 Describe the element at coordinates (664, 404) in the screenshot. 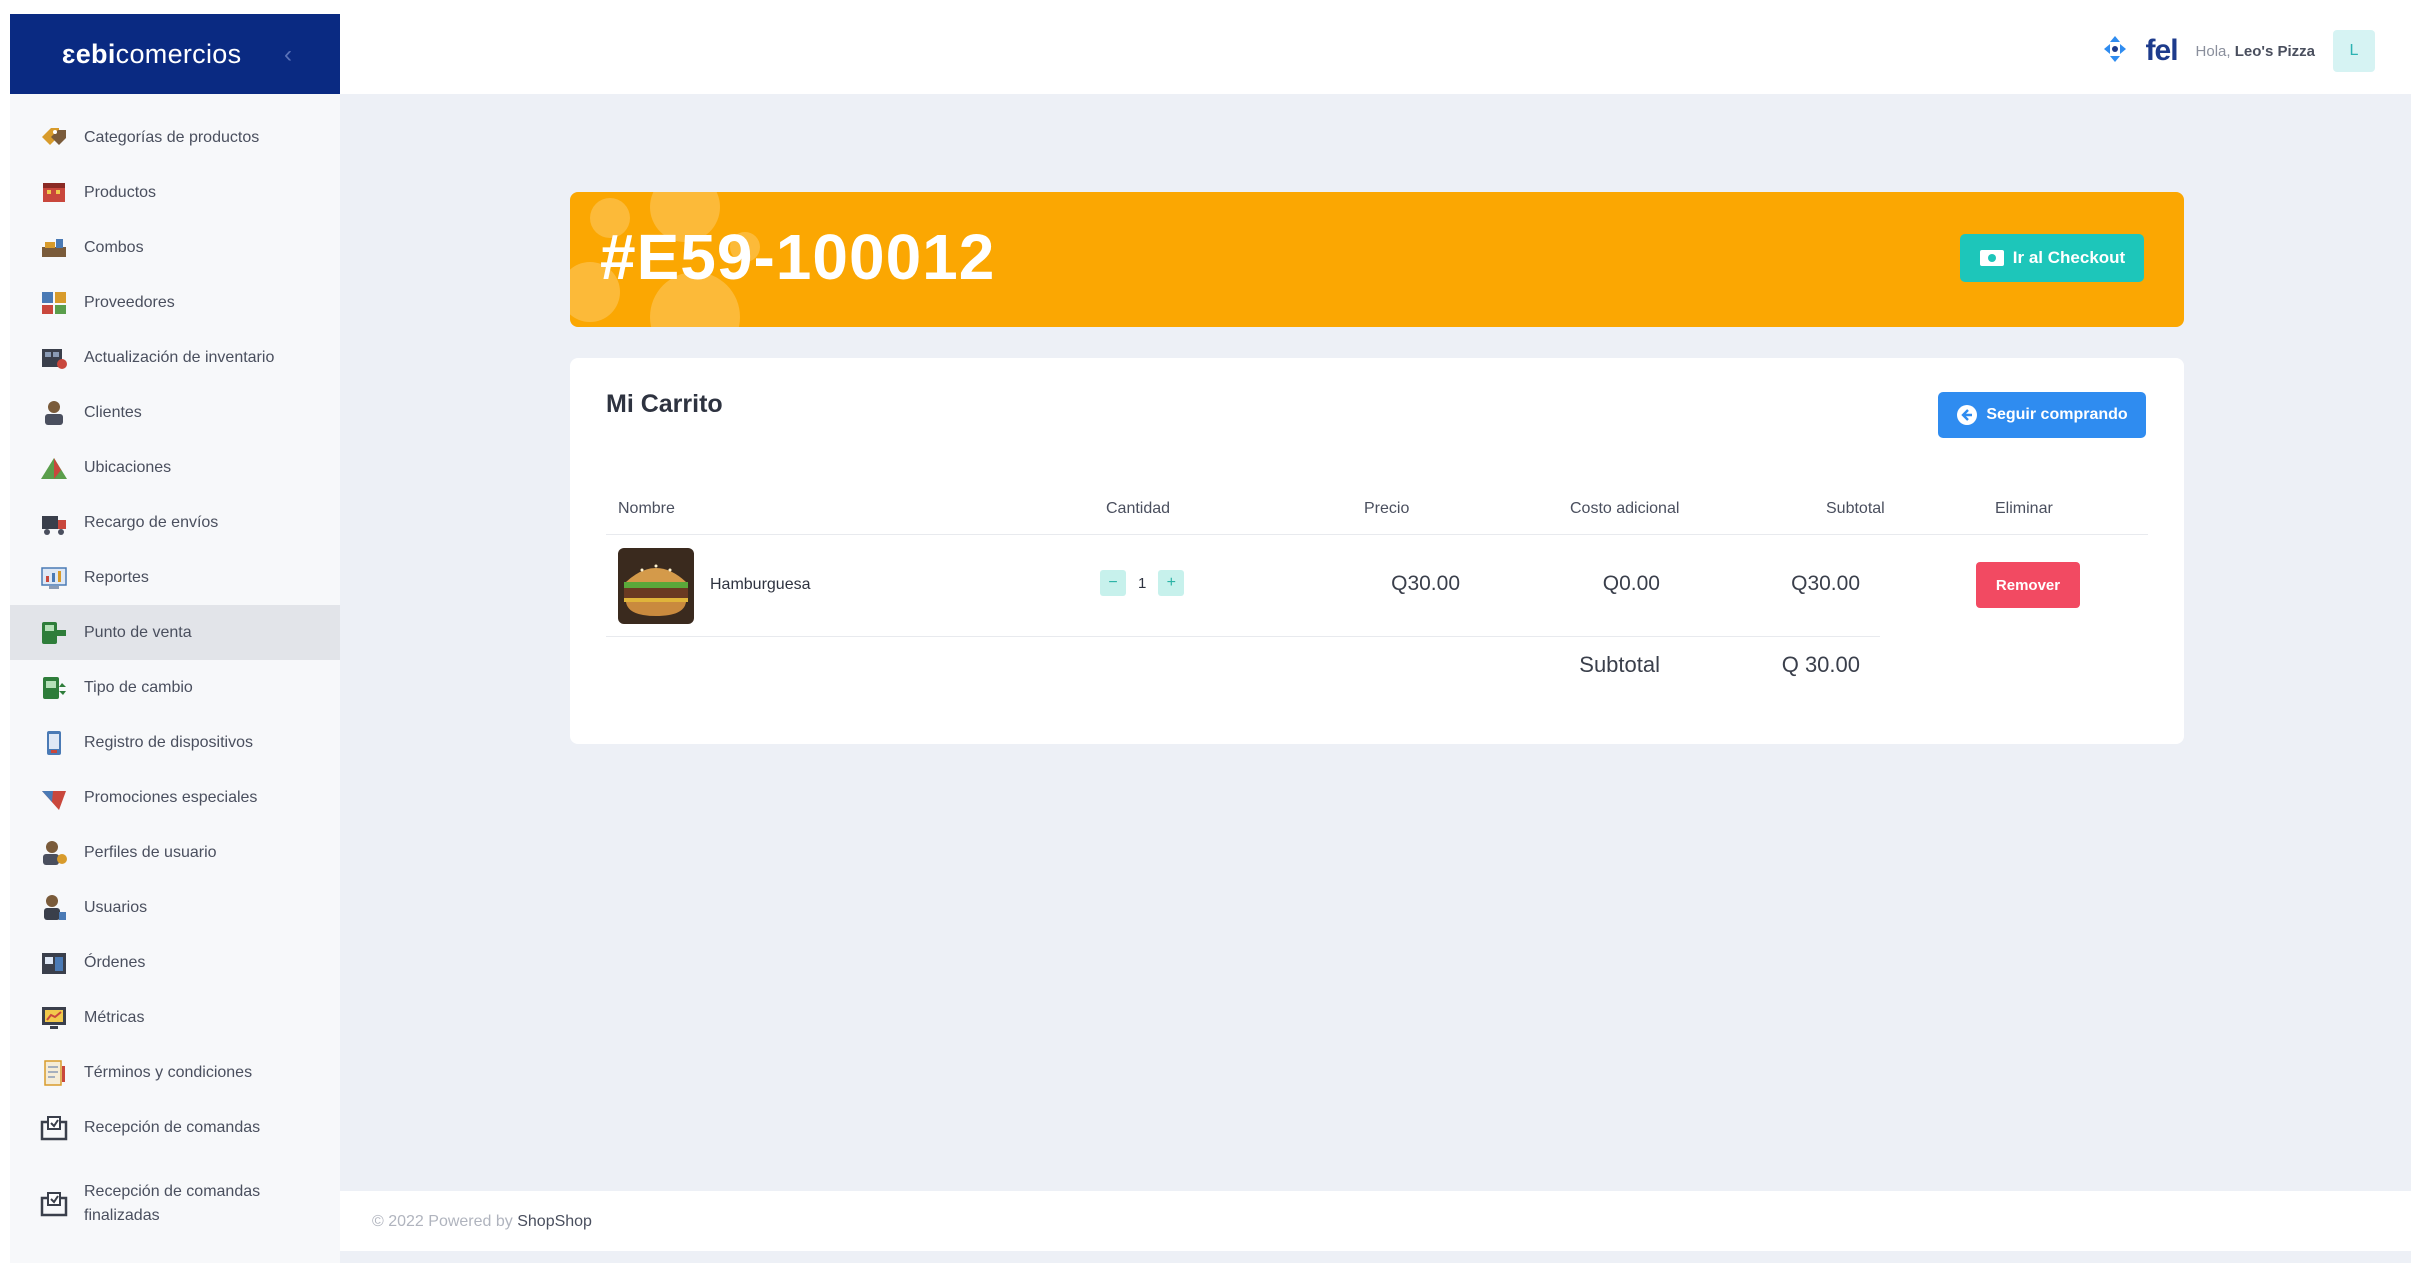

I see `cart-title: Mi Carrito` at that location.